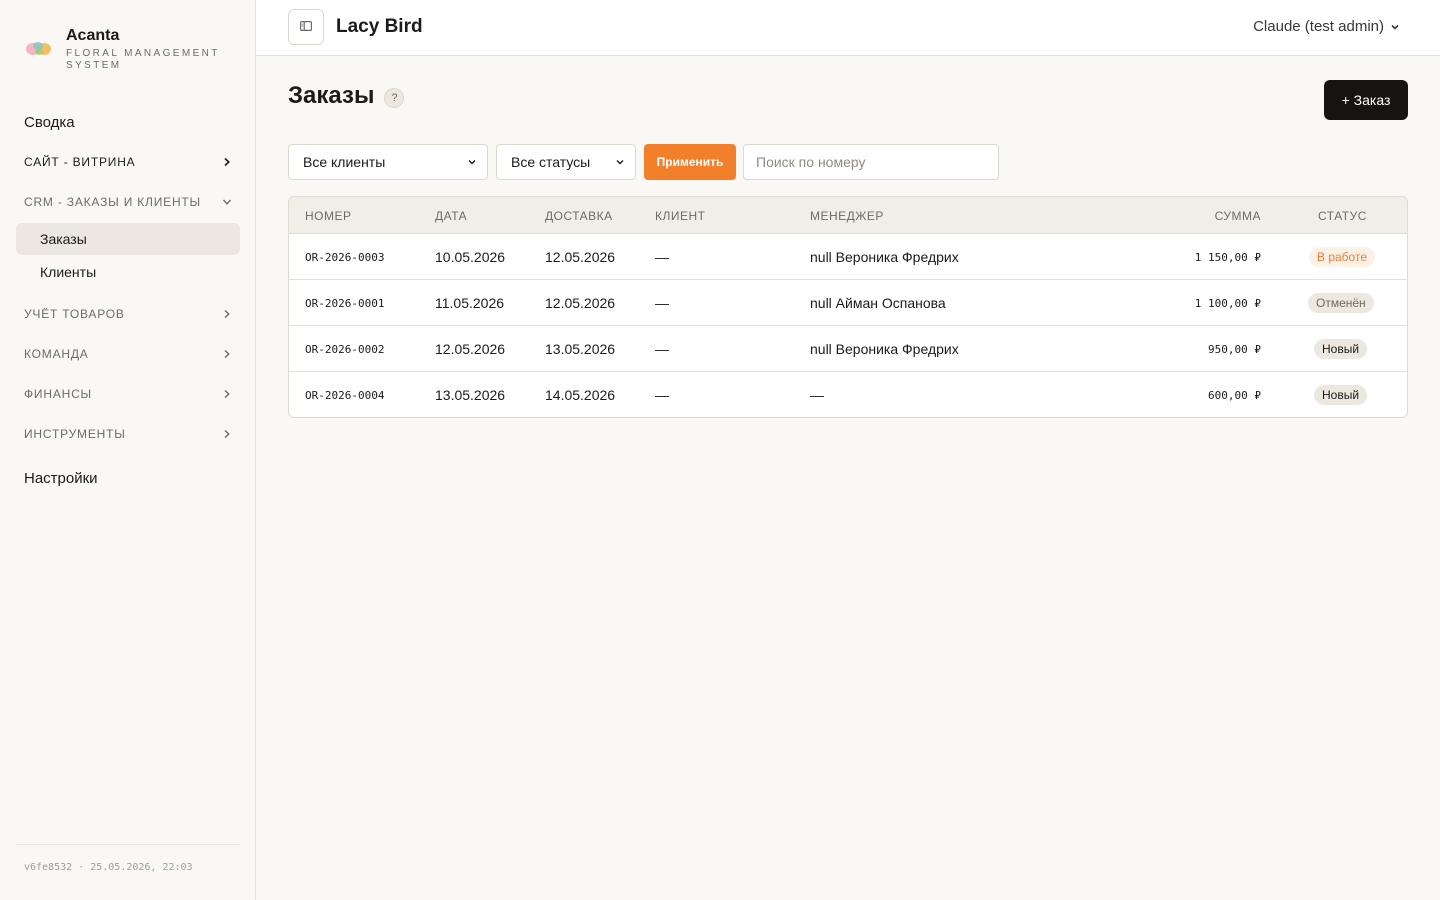 Image resolution: width=1440 pixels, height=900 pixels. I want to click on apply-filters-button: Применить, so click(690, 162).